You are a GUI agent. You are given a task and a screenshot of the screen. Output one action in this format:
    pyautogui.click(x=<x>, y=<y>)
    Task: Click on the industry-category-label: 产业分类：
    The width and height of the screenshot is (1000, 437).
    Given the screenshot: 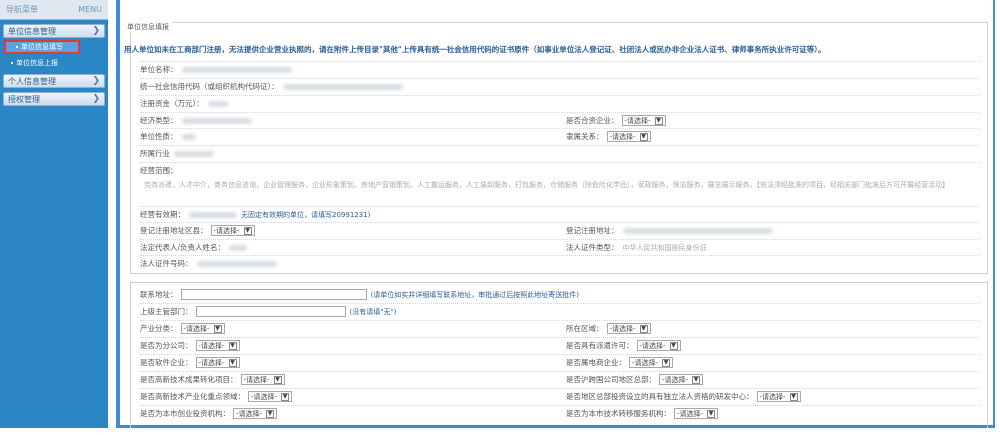 What is the action you would take?
    pyautogui.click(x=159, y=328)
    